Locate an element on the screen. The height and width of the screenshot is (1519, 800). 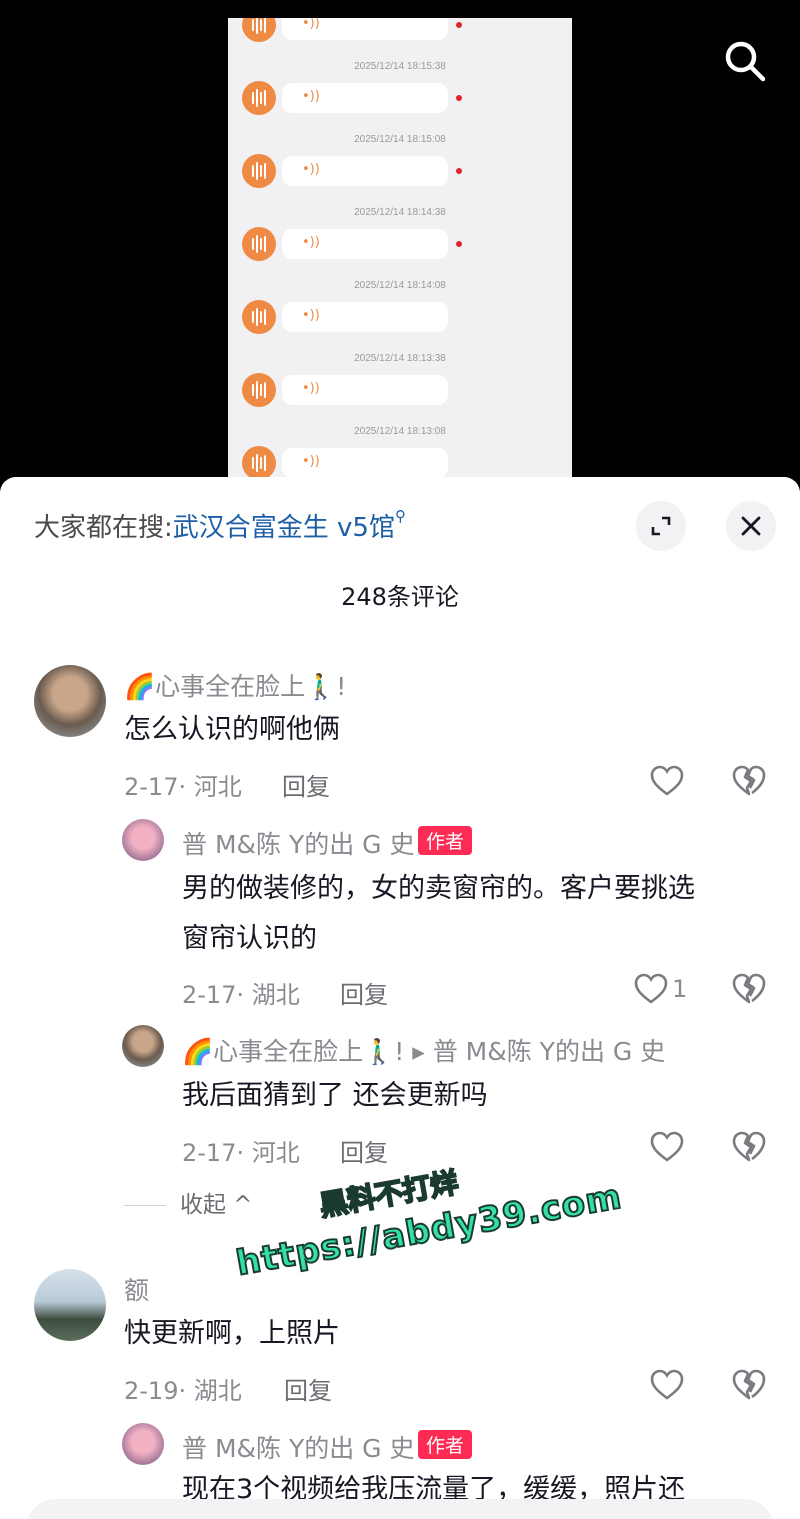
voice-message: 2025/12/14 18:13:38 •)) is located at coordinates (400, 389).